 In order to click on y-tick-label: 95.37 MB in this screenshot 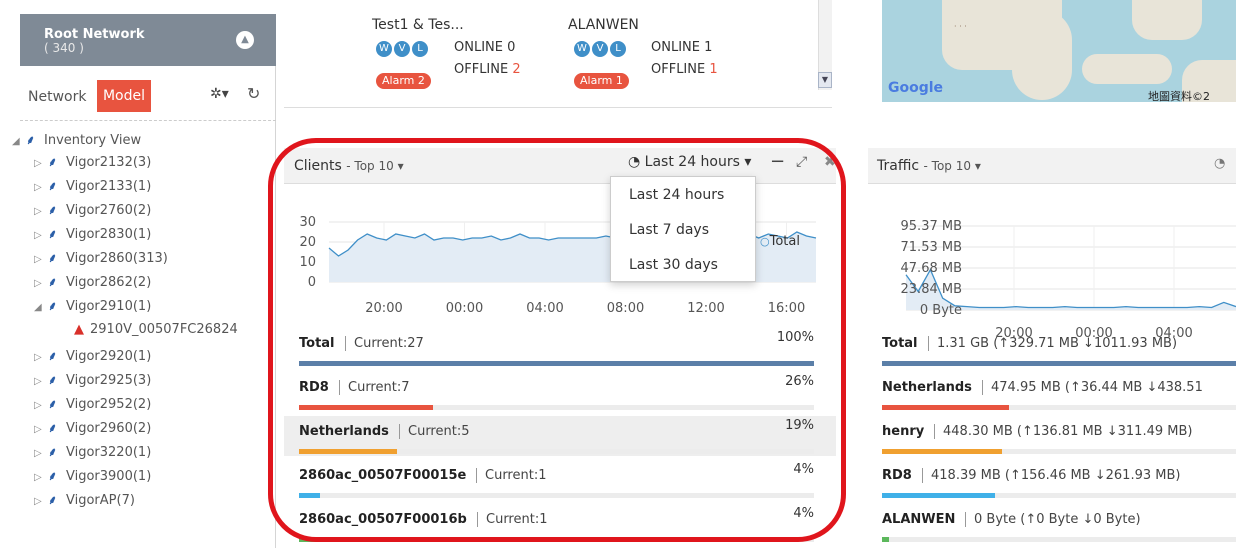, I will do `click(931, 226)`.